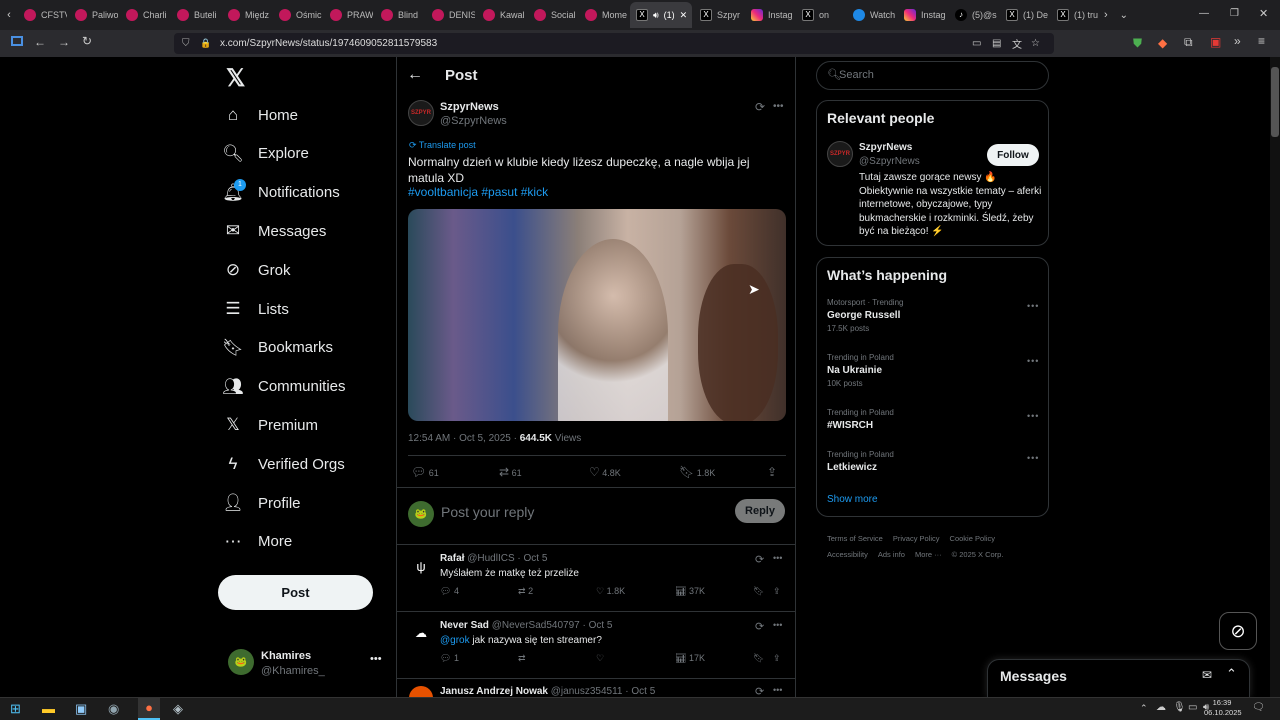 The width and height of the screenshot is (1280, 720). What do you see at coordinates (891, 554) in the screenshot?
I see `footer-link: Ads info` at bounding box center [891, 554].